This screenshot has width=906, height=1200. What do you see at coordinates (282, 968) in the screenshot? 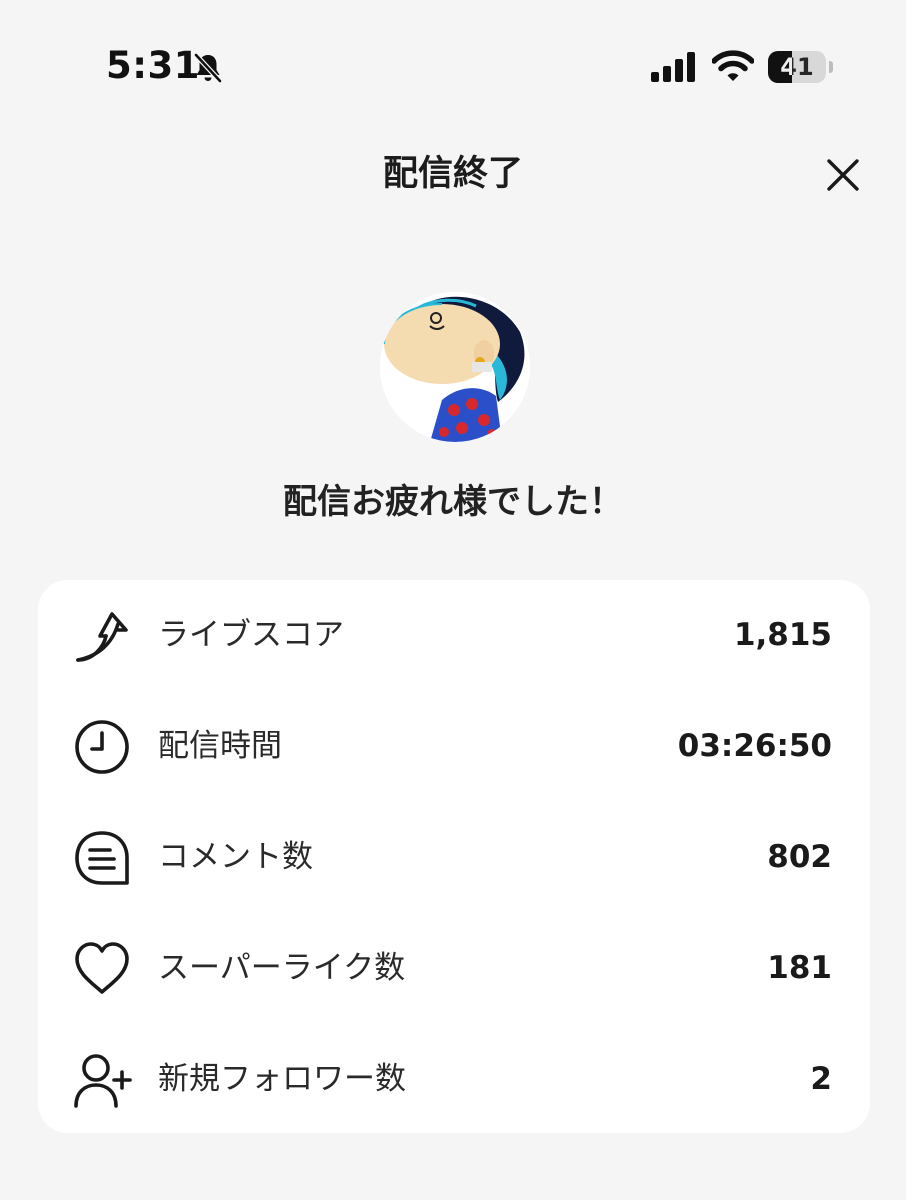
I see `stat-label: スーパーライク数` at bounding box center [282, 968].